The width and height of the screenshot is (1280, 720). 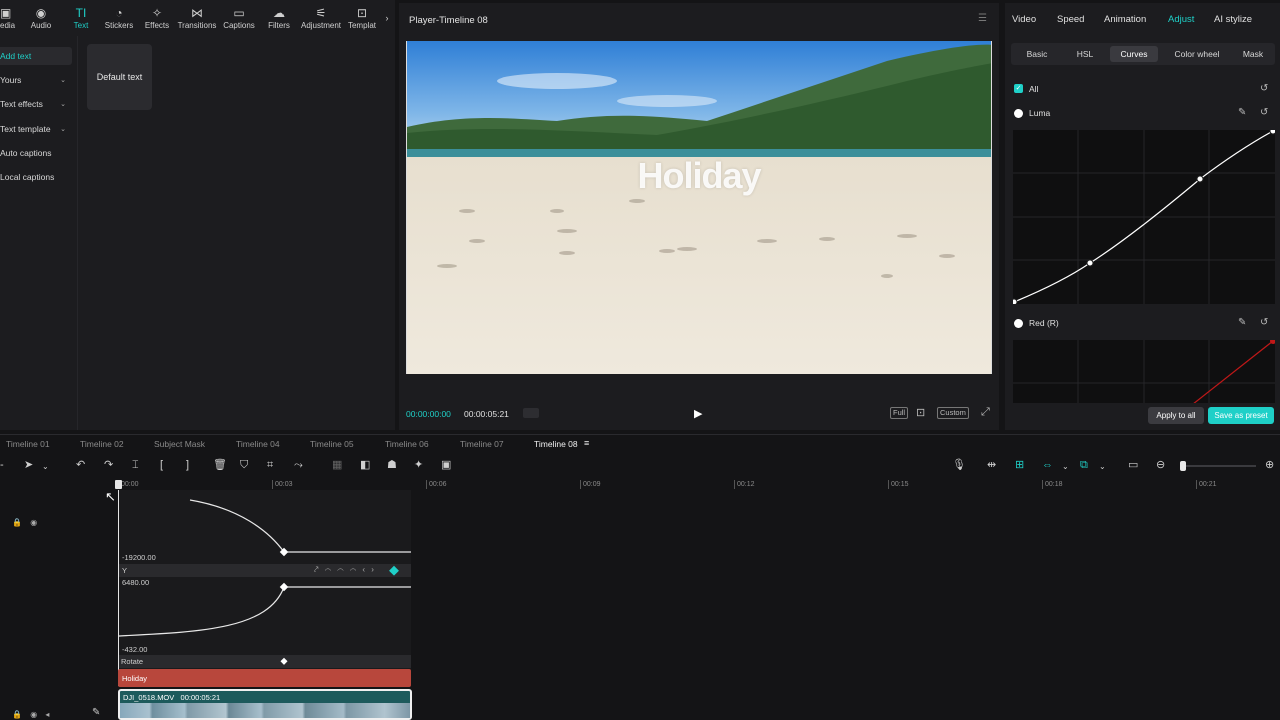 What do you see at coordinates (119, 77) in the screenshot?
I see `default-text-card: Default text` at bounding box center [119, 77].